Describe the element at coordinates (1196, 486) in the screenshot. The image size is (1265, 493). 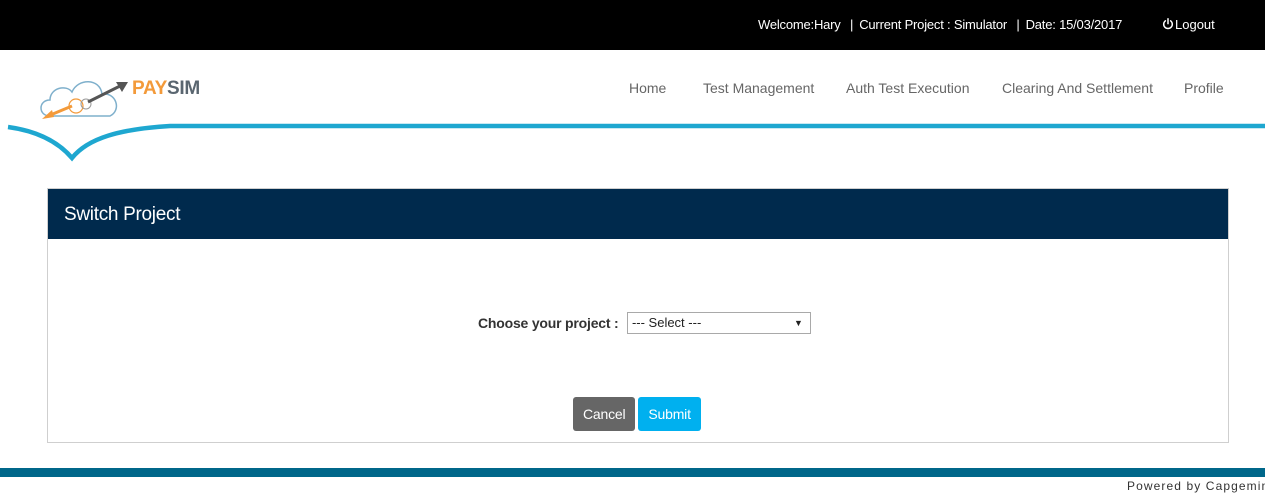
I see `footer-credit: Powered by Capgemini` at that location.